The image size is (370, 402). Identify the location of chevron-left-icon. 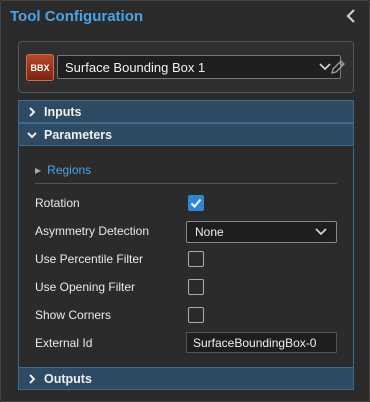
(350, 16).